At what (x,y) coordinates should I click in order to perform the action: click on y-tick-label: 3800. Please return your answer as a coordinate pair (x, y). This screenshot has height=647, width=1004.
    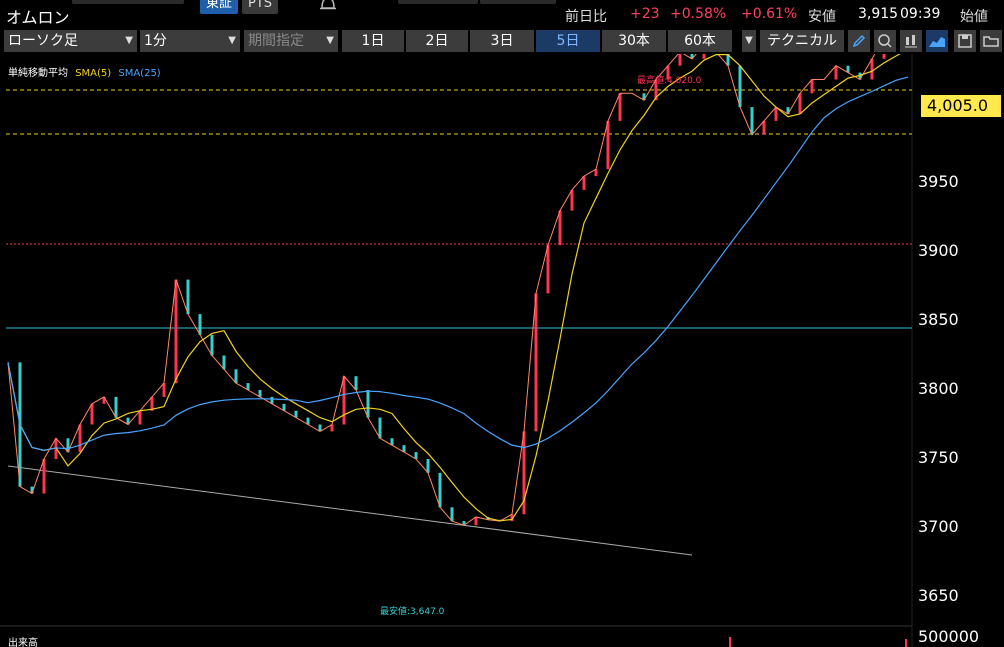
    Looking at the image, I should click on (938, 388).